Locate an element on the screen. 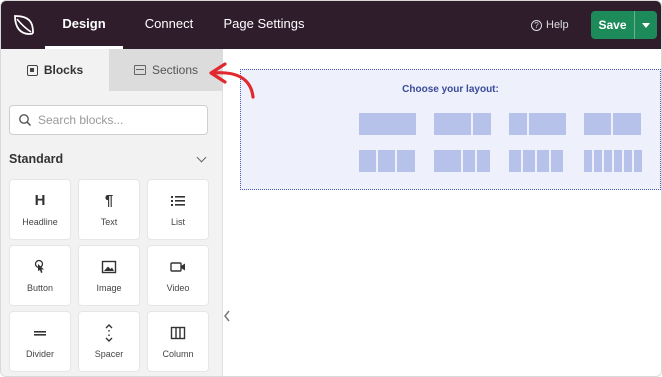  block-headline: H Headline is located at coordinates (40, 209).